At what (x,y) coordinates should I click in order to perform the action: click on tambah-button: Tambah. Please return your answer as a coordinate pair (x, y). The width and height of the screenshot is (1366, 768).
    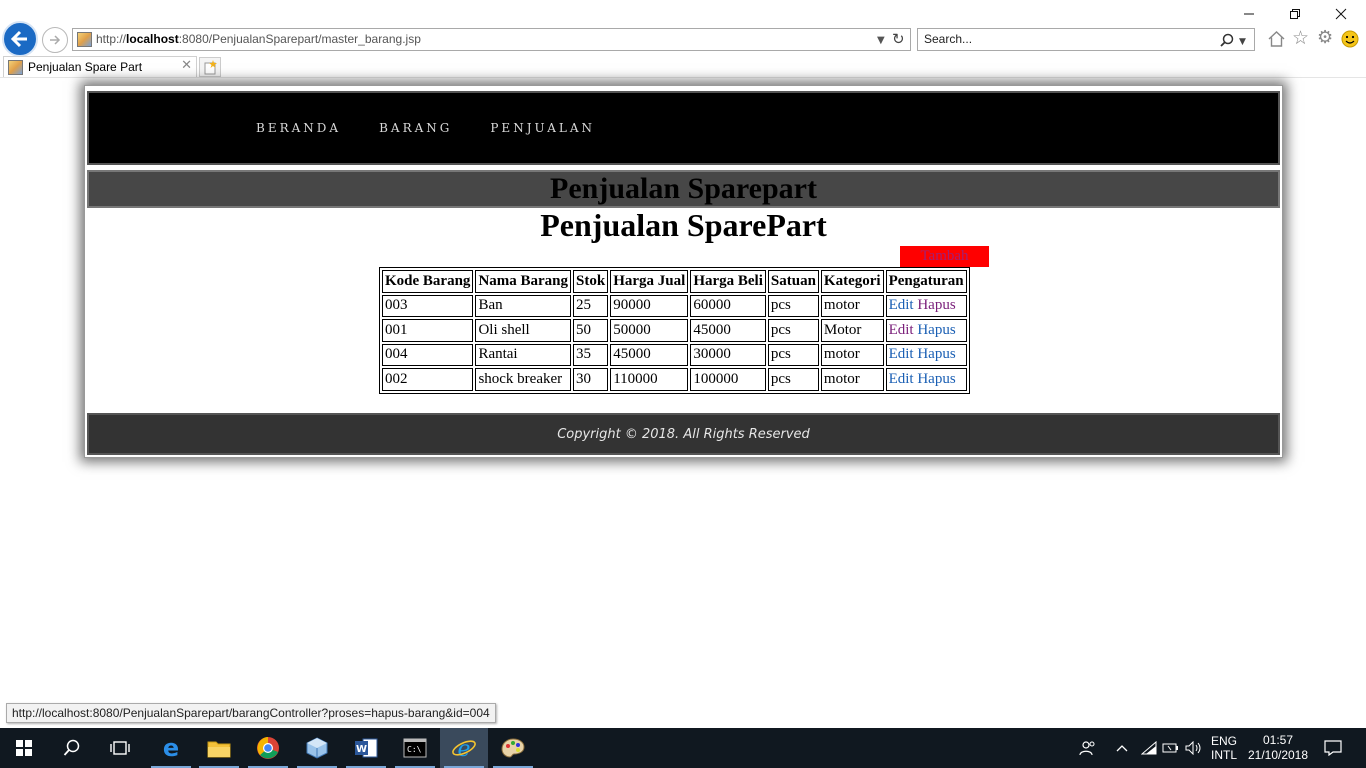
    Looking at the image, I should click on (944, 256).